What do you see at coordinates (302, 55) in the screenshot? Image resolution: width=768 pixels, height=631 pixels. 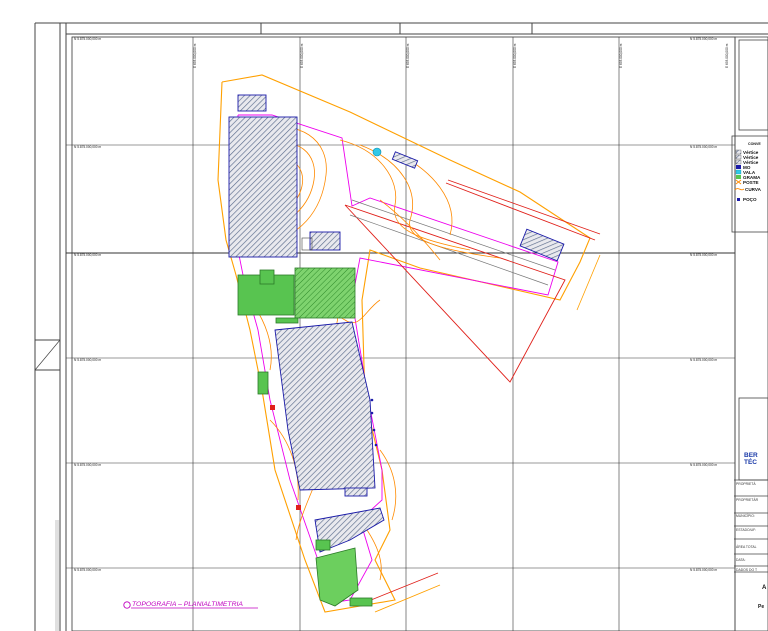 I see `grid-label-col-2: E 693.000,000 m` at bounding box center [302, 55].